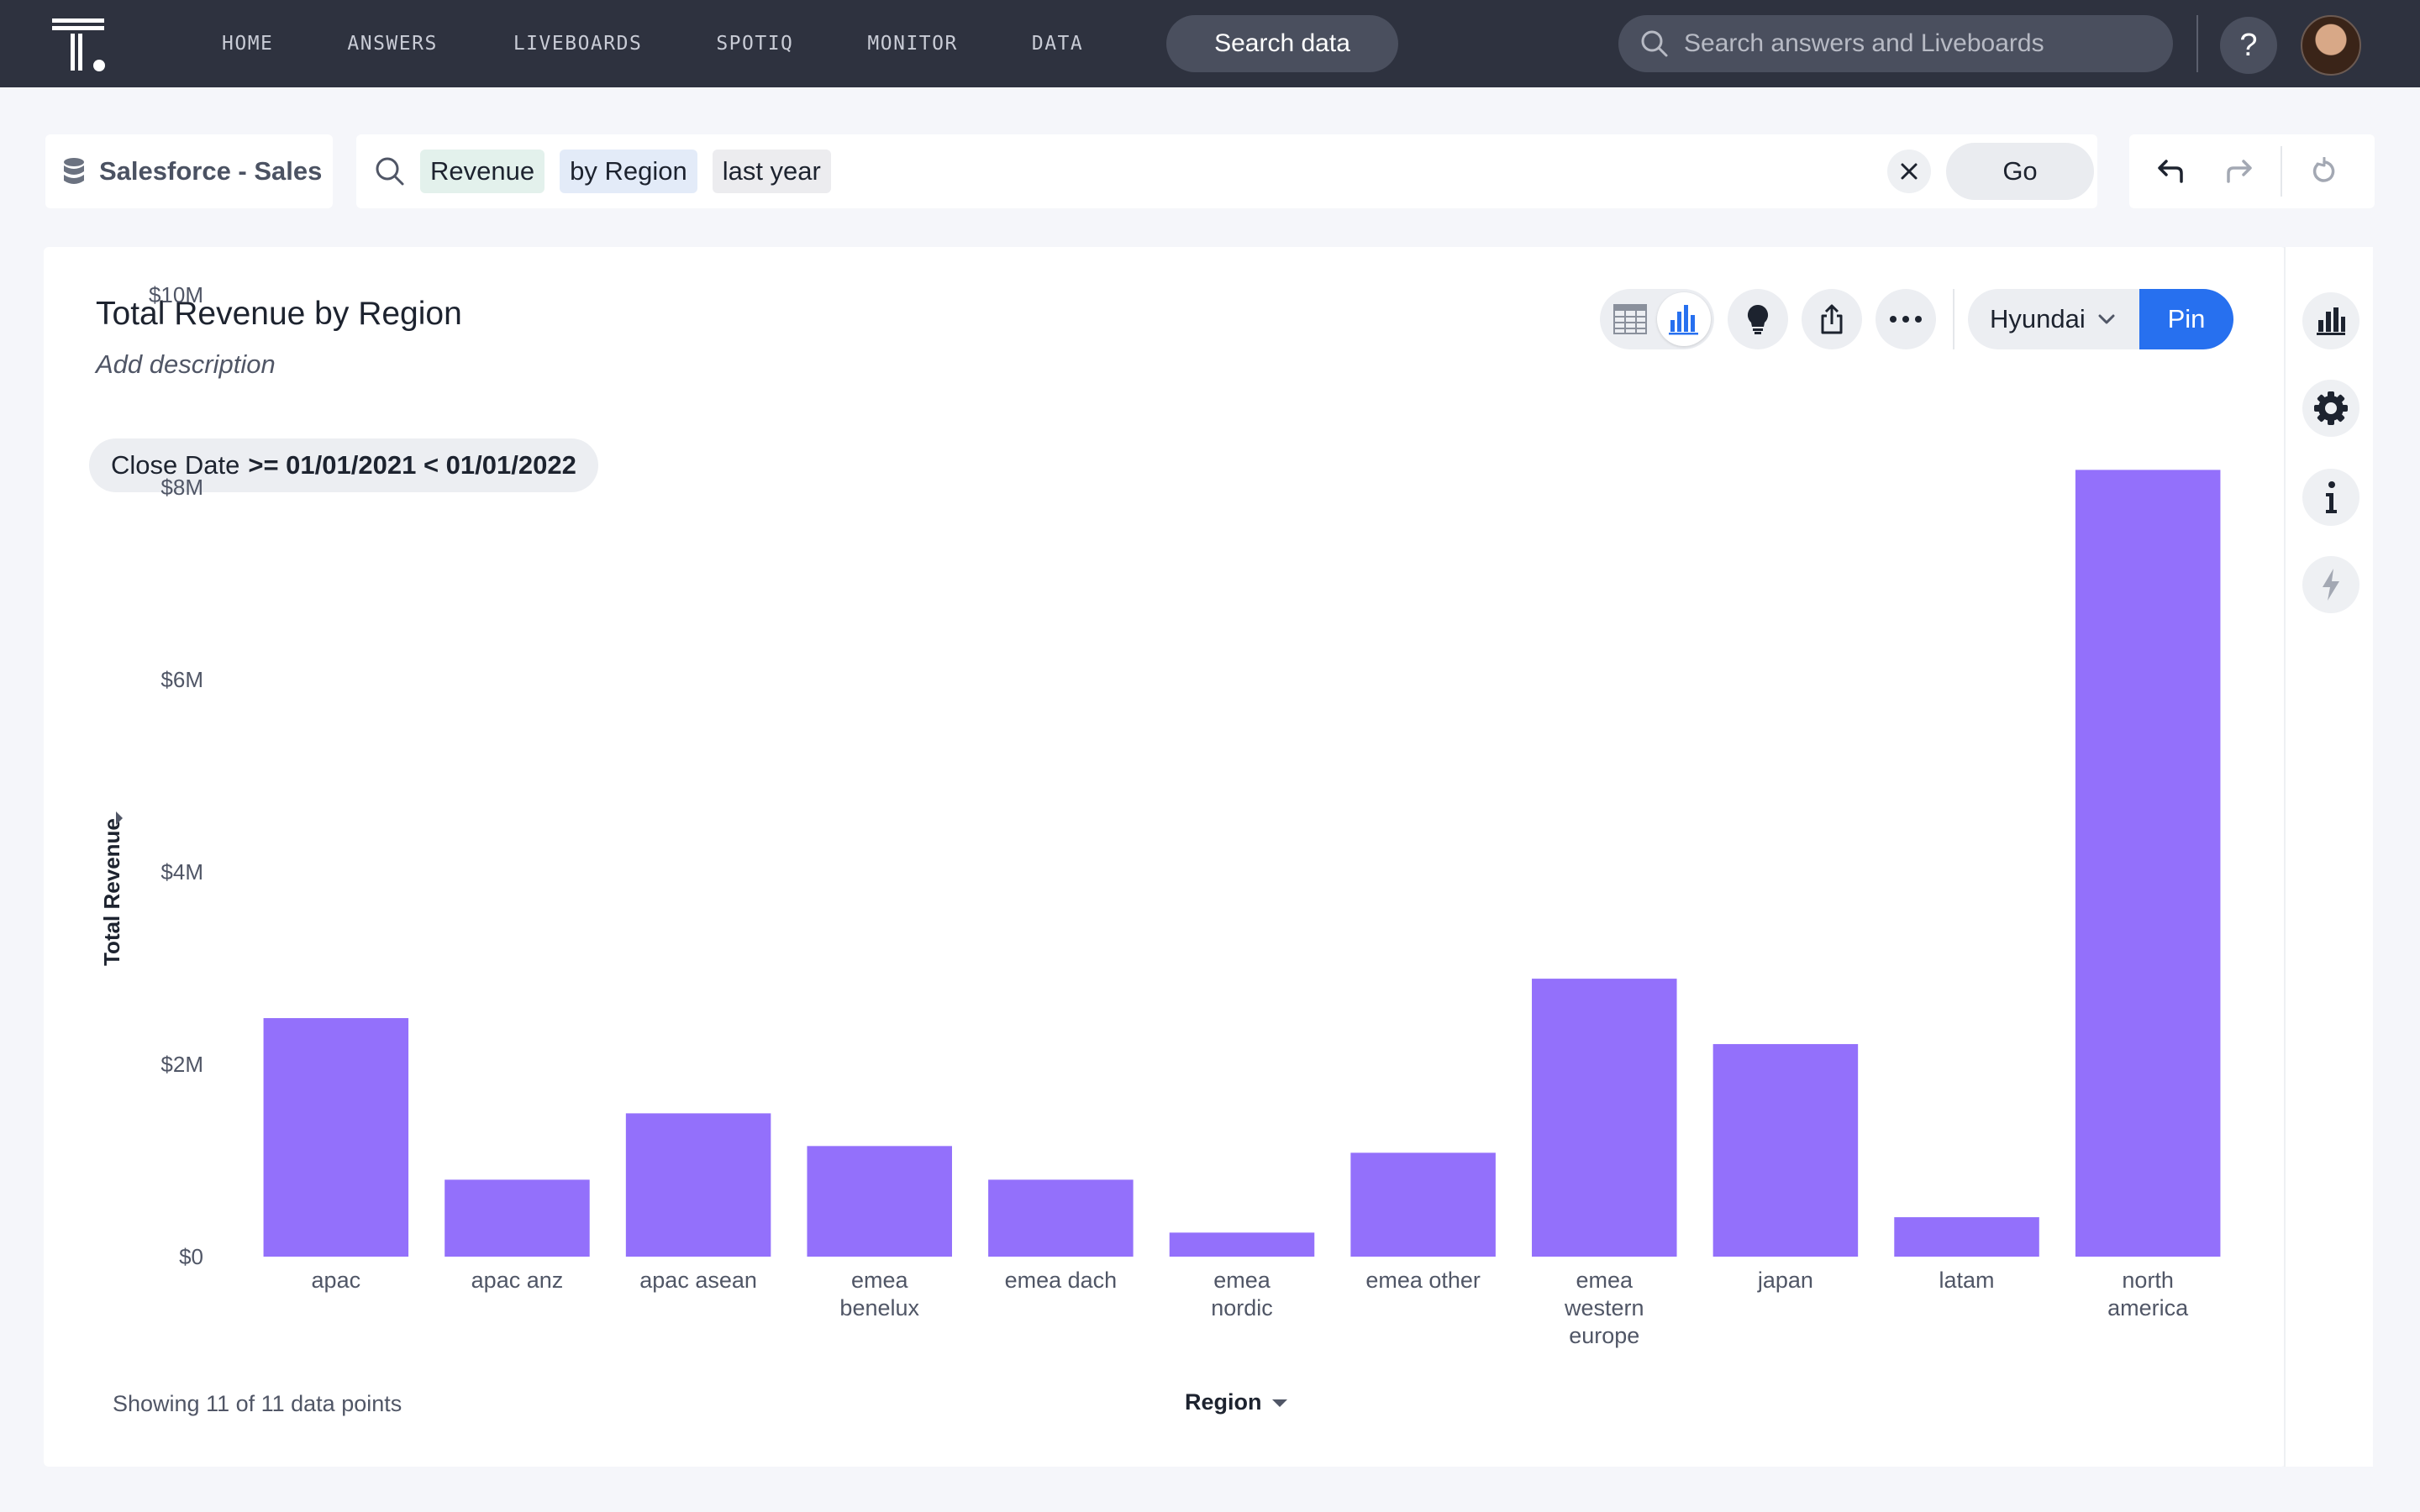 The height and width of the screenshot is (1512, 2420). I want to click on history-controls, so click(2252, 171).